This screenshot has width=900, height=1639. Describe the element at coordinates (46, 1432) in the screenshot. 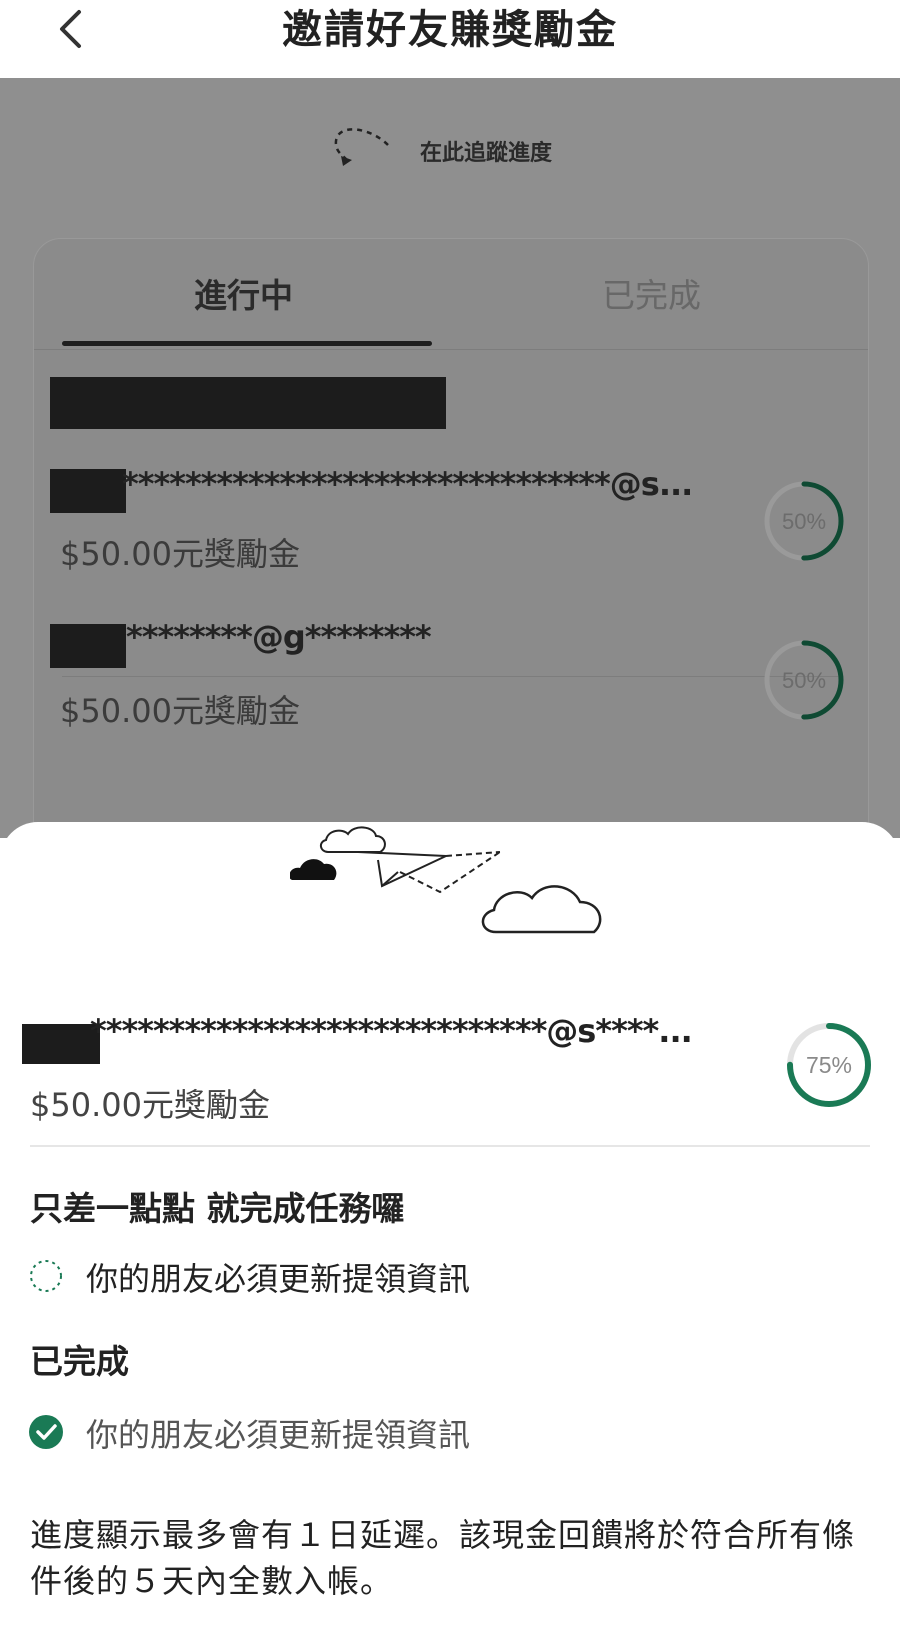

I see `check-circle-icon` at that location.